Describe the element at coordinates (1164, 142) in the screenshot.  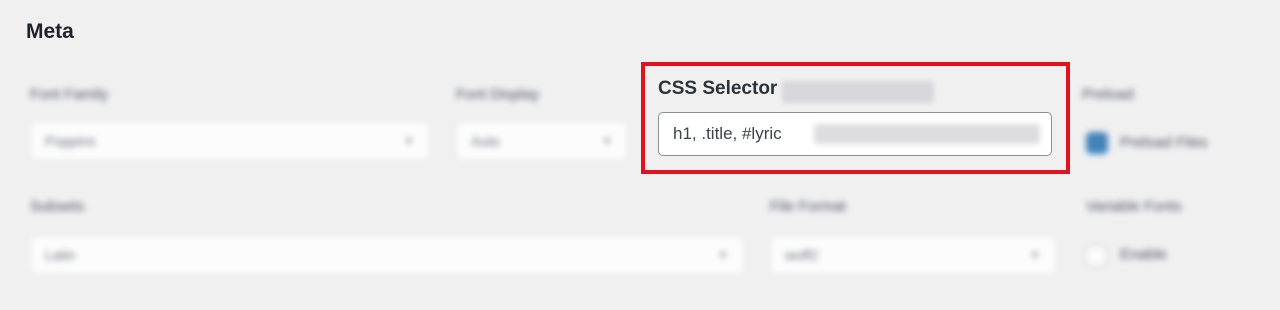
I see `preload-checkbox-label: Preload Files` at that location.